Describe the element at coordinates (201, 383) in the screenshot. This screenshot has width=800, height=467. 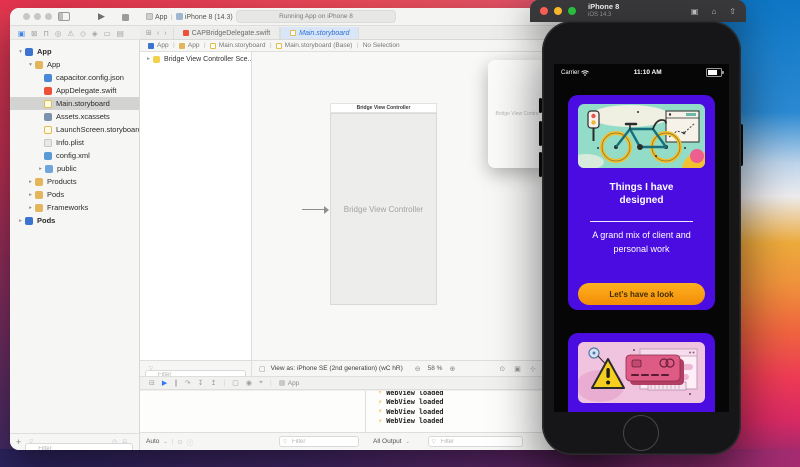
I see `step-into-icon: ↧` at that location.